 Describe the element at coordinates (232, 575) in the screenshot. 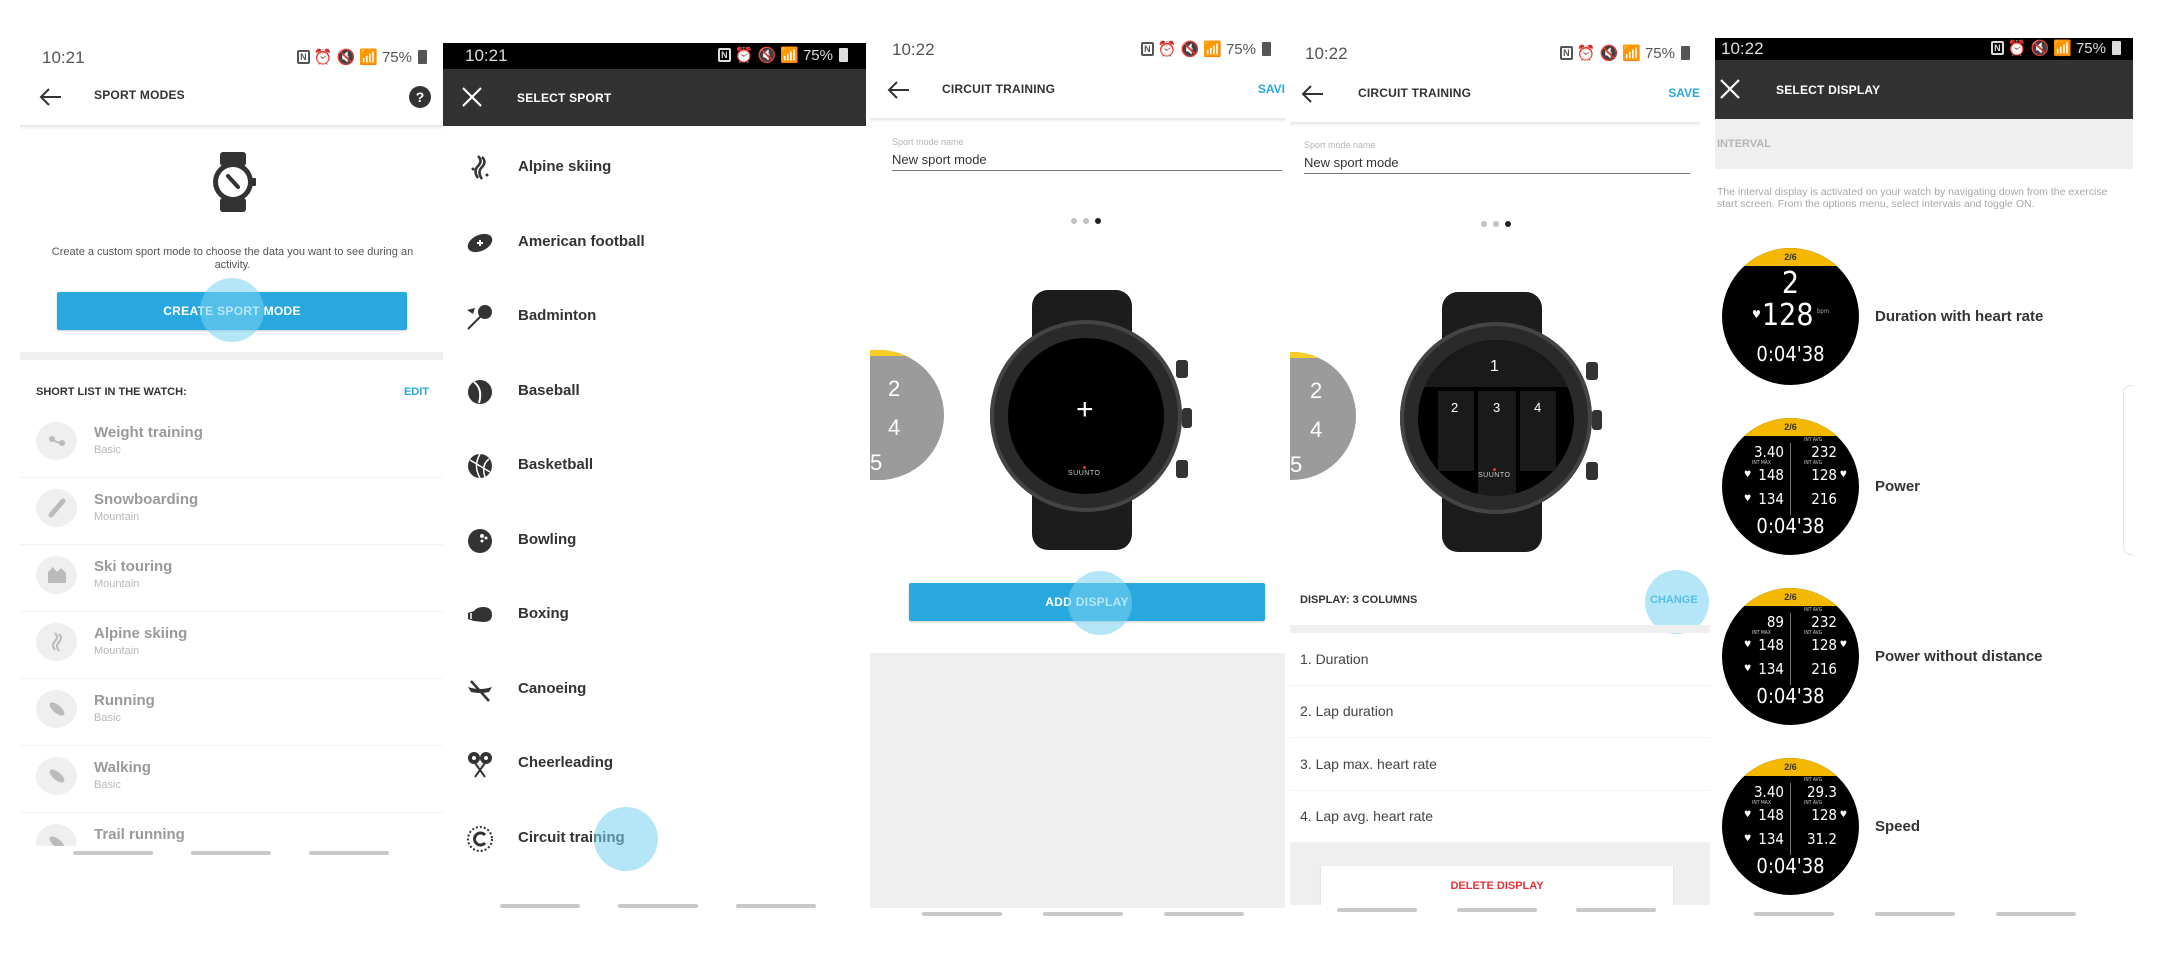

I see `list-item: Ski touring Mountain` at that location.